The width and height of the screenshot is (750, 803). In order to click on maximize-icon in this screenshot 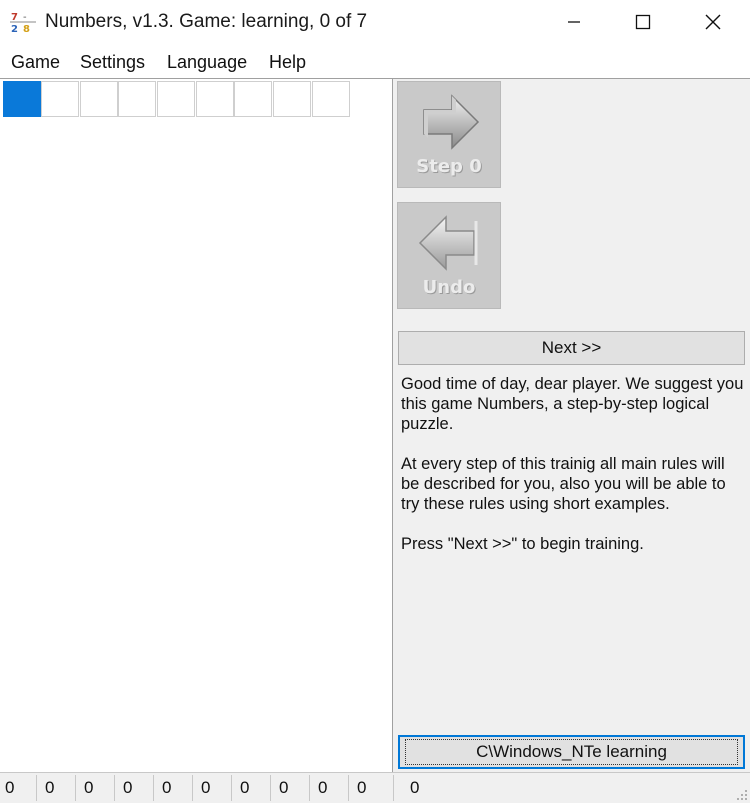, I will do `click(643, 22)`.